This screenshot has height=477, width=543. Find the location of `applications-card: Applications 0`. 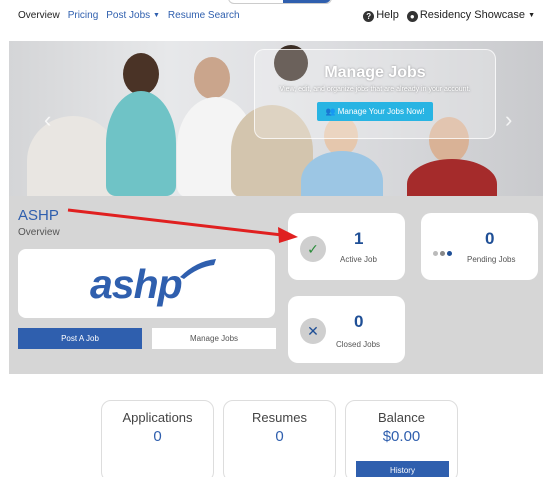

applications-card: Applications 0 is located at coordinates (157, 438).